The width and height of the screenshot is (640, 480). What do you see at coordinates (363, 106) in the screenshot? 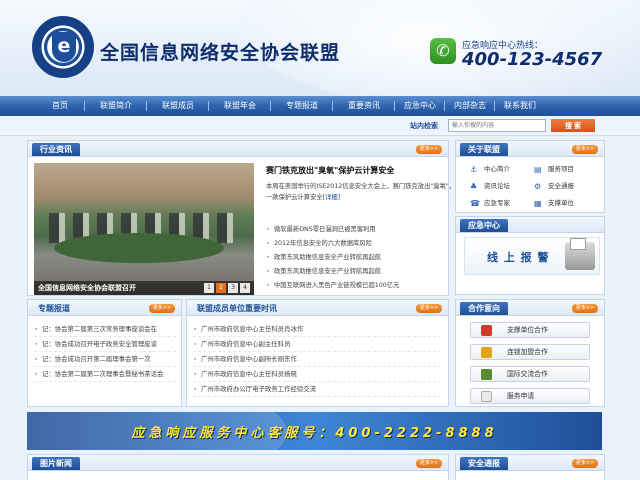
I see `nav-item-news: 重要资讯` at bounding box center [363, 106].